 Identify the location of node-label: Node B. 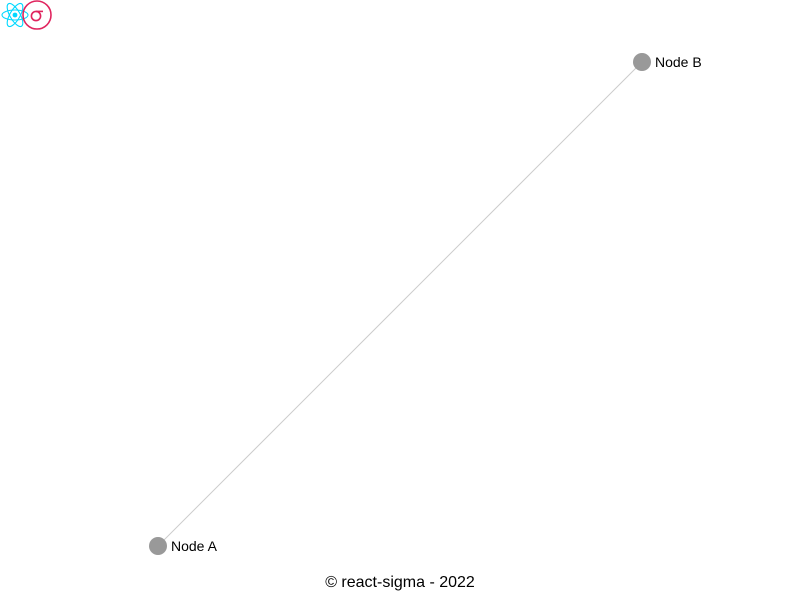
(678, 62).